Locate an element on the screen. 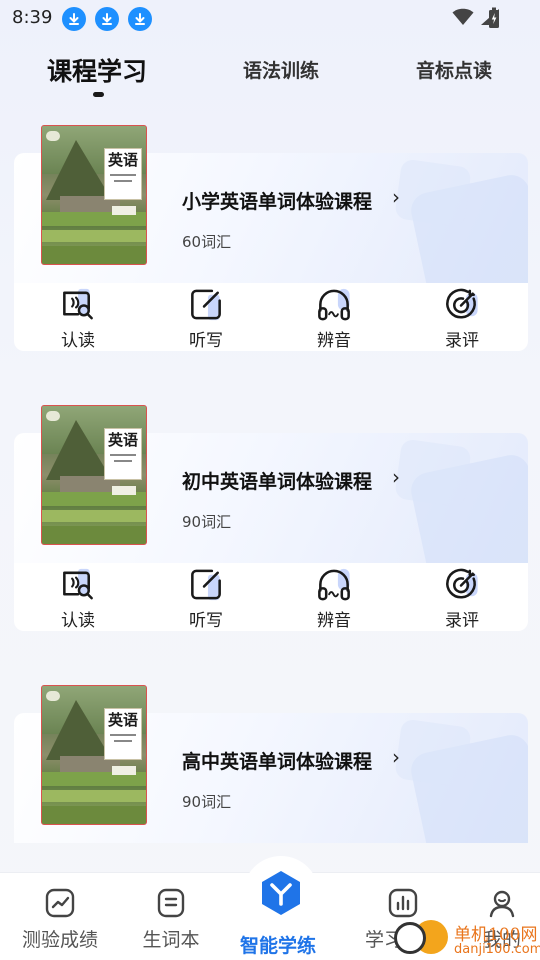 Image resolution: width=540 pixels, height=960 pixels. wifi-icon is located at coordinates (463, 17).